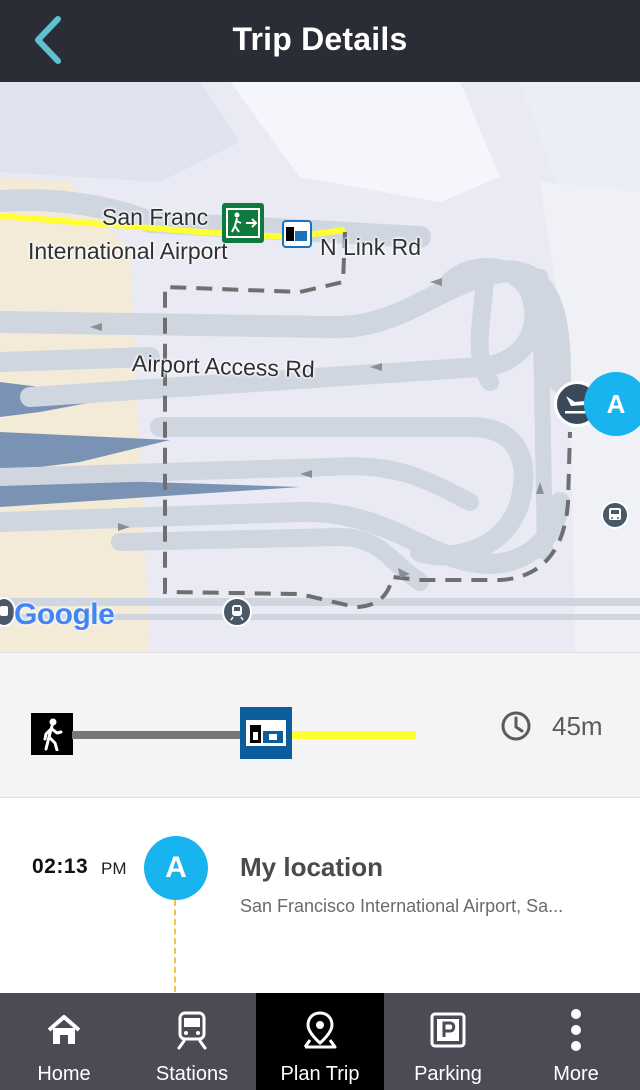 This screenshot has height=1090, width=640. Describe the element at coordinates (576, 1074) in the screenshot. I see `tab-more-label: More` at that location.